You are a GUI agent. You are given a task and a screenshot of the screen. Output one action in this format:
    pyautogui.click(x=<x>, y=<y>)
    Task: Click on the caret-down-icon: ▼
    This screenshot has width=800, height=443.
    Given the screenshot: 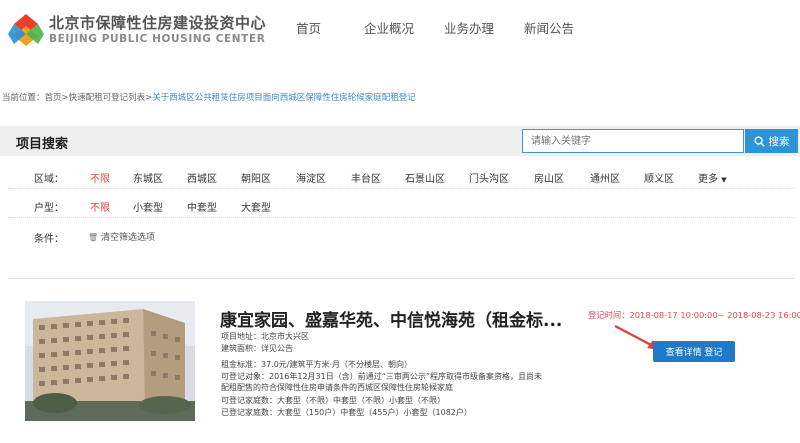 What is the action you would take?
    pyautogui.click(x=724, y=180)
    